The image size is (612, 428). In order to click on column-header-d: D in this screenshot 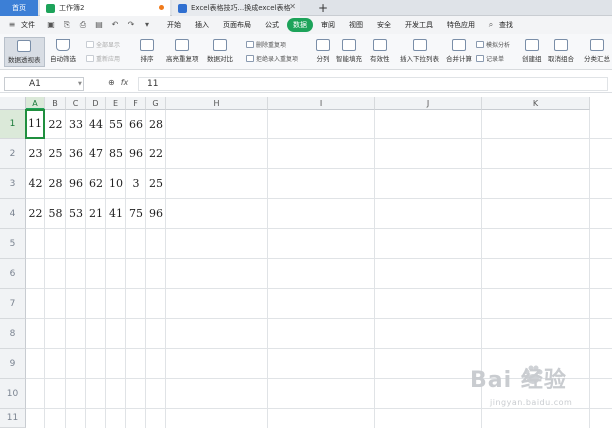, I will do `click(96, 103)`.